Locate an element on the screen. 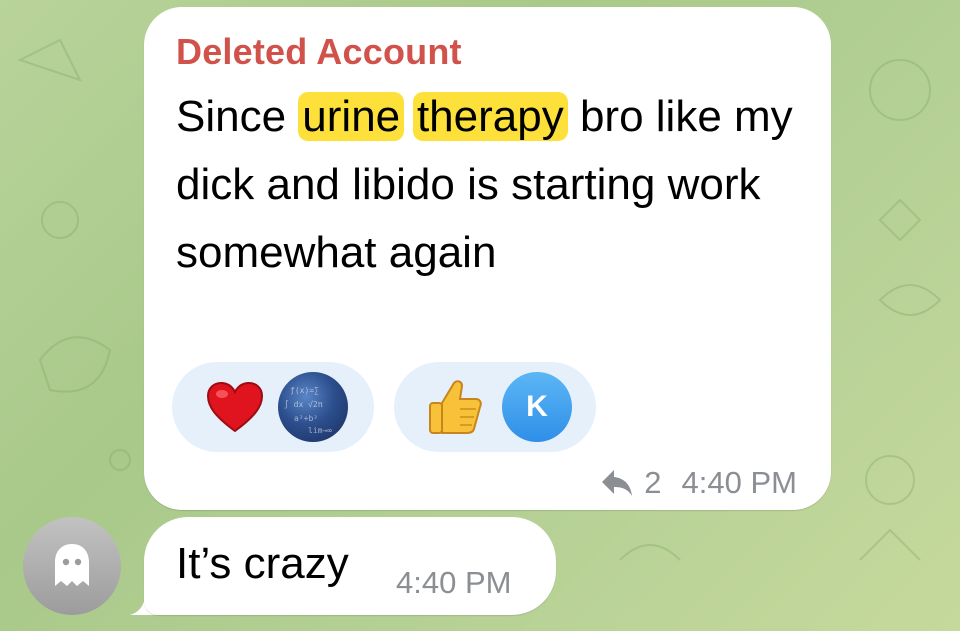 This screenshot has height=631, width=960. reactor-avatar: ƒ(x)=∑ ∫ dx √2π a²+b² lim→∞ is located at coordinates (313, 407).